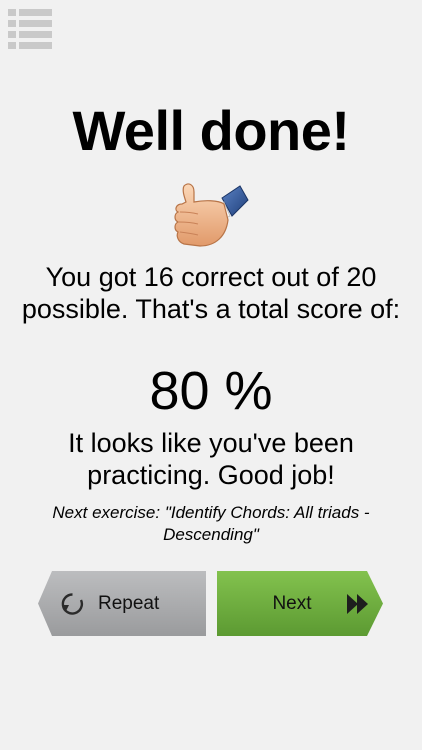 Image resolution: width=422 pixels, height=750 pixels. What do you see at coordinates (357, 604) in the screenshot?
I see `fast-forward-icon` at bounding box center [357, 604].